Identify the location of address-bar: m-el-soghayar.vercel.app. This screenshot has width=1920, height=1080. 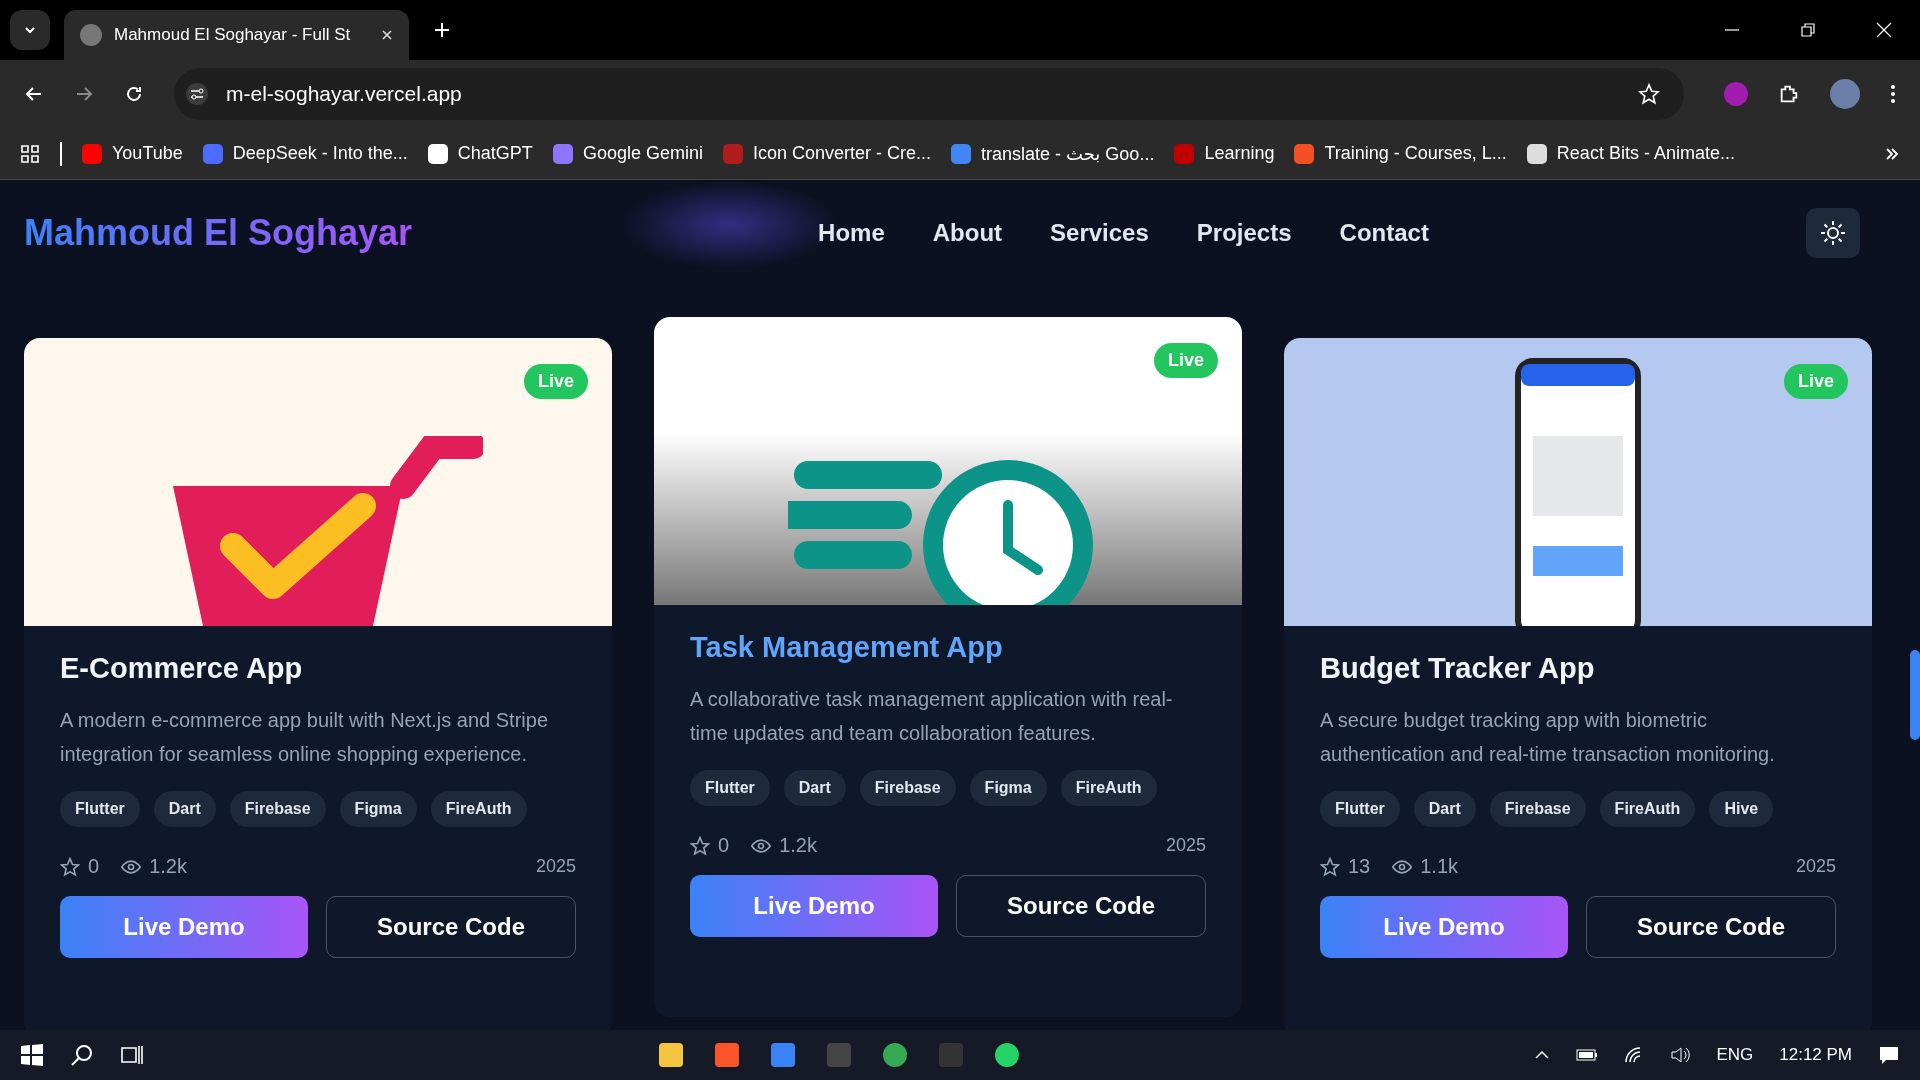
(929, 94).